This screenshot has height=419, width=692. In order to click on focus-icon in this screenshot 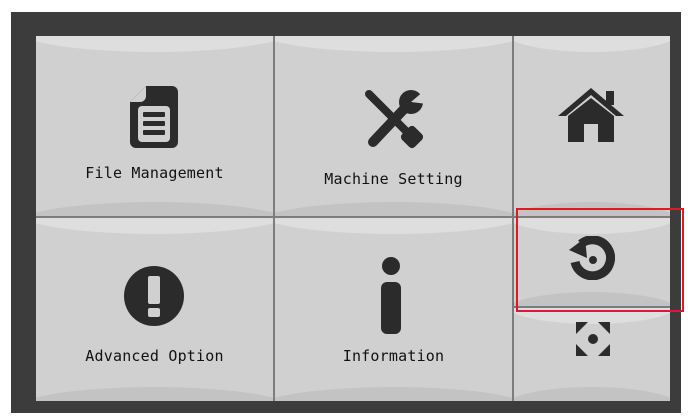, I will do `click(593, 339)`.